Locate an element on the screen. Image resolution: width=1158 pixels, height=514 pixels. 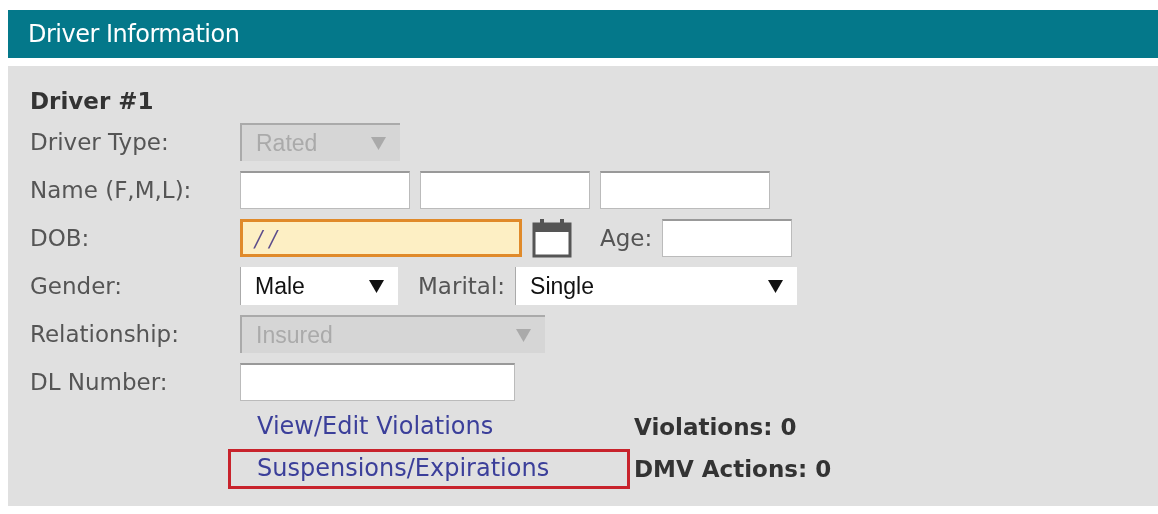
input-field: / / is located at coordinates (381, 238).